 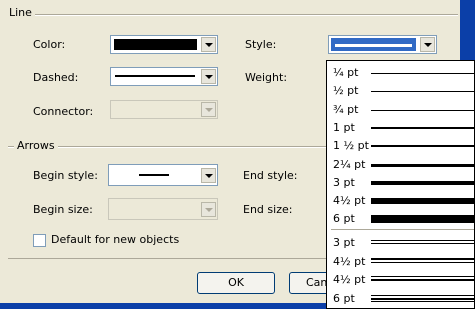 I want to click on line-group-title: Line, so click(x=20, y=12).